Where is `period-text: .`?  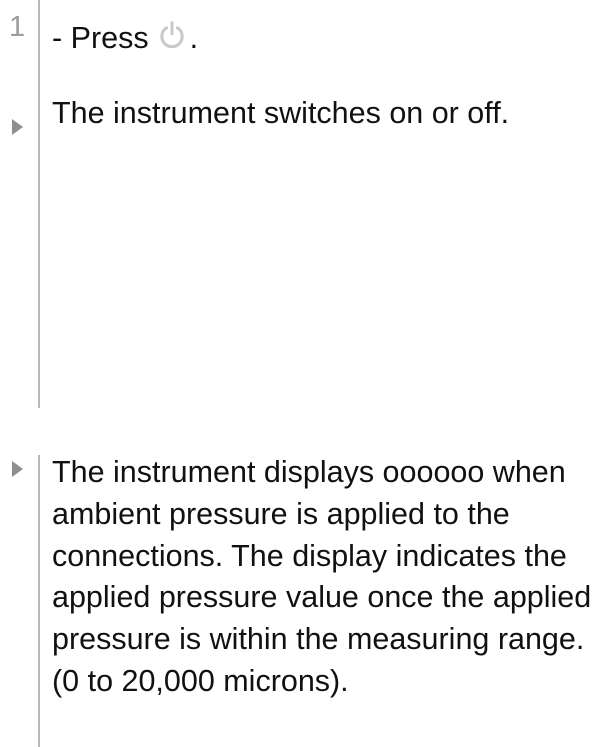
period-text: . is located at coordinates (194, 38).